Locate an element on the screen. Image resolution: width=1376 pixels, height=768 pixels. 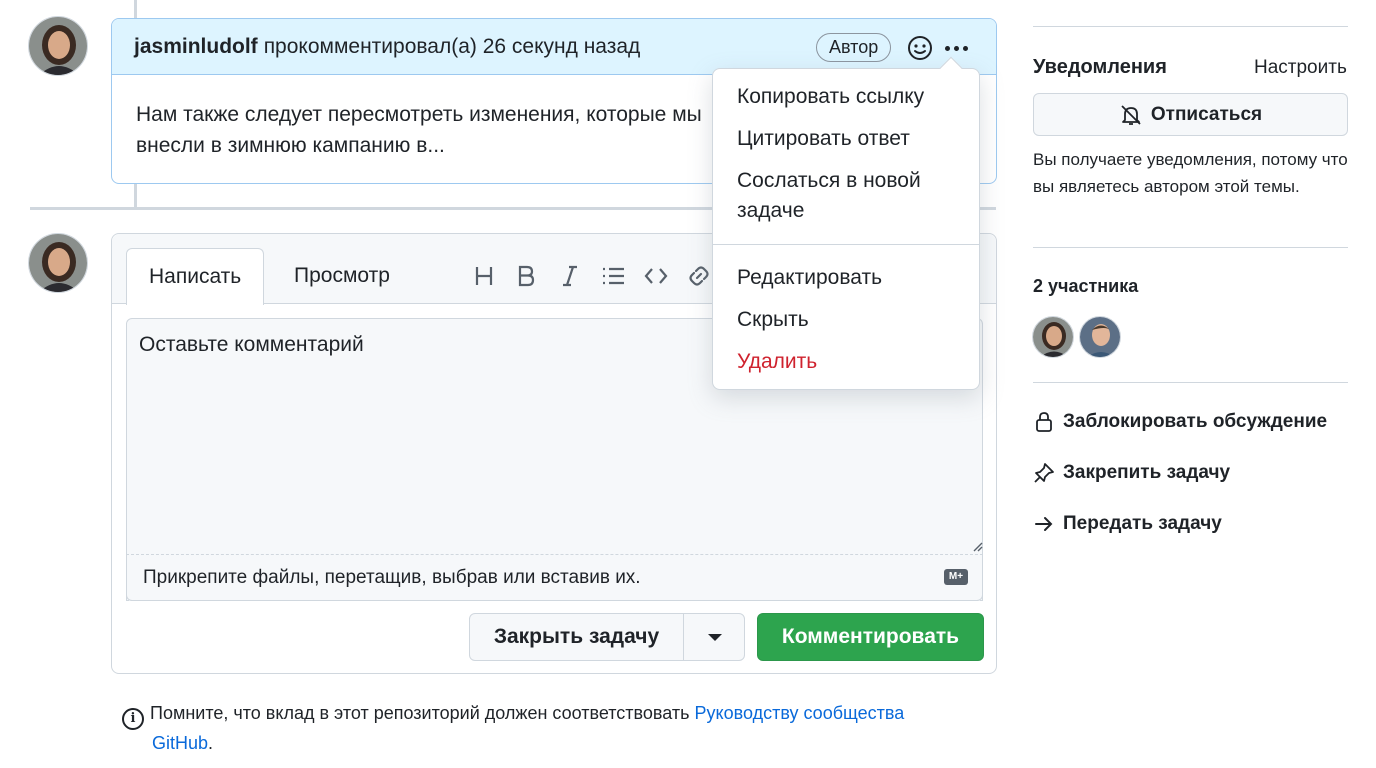
author-badge: Автор is located at coordinates (854, 47).